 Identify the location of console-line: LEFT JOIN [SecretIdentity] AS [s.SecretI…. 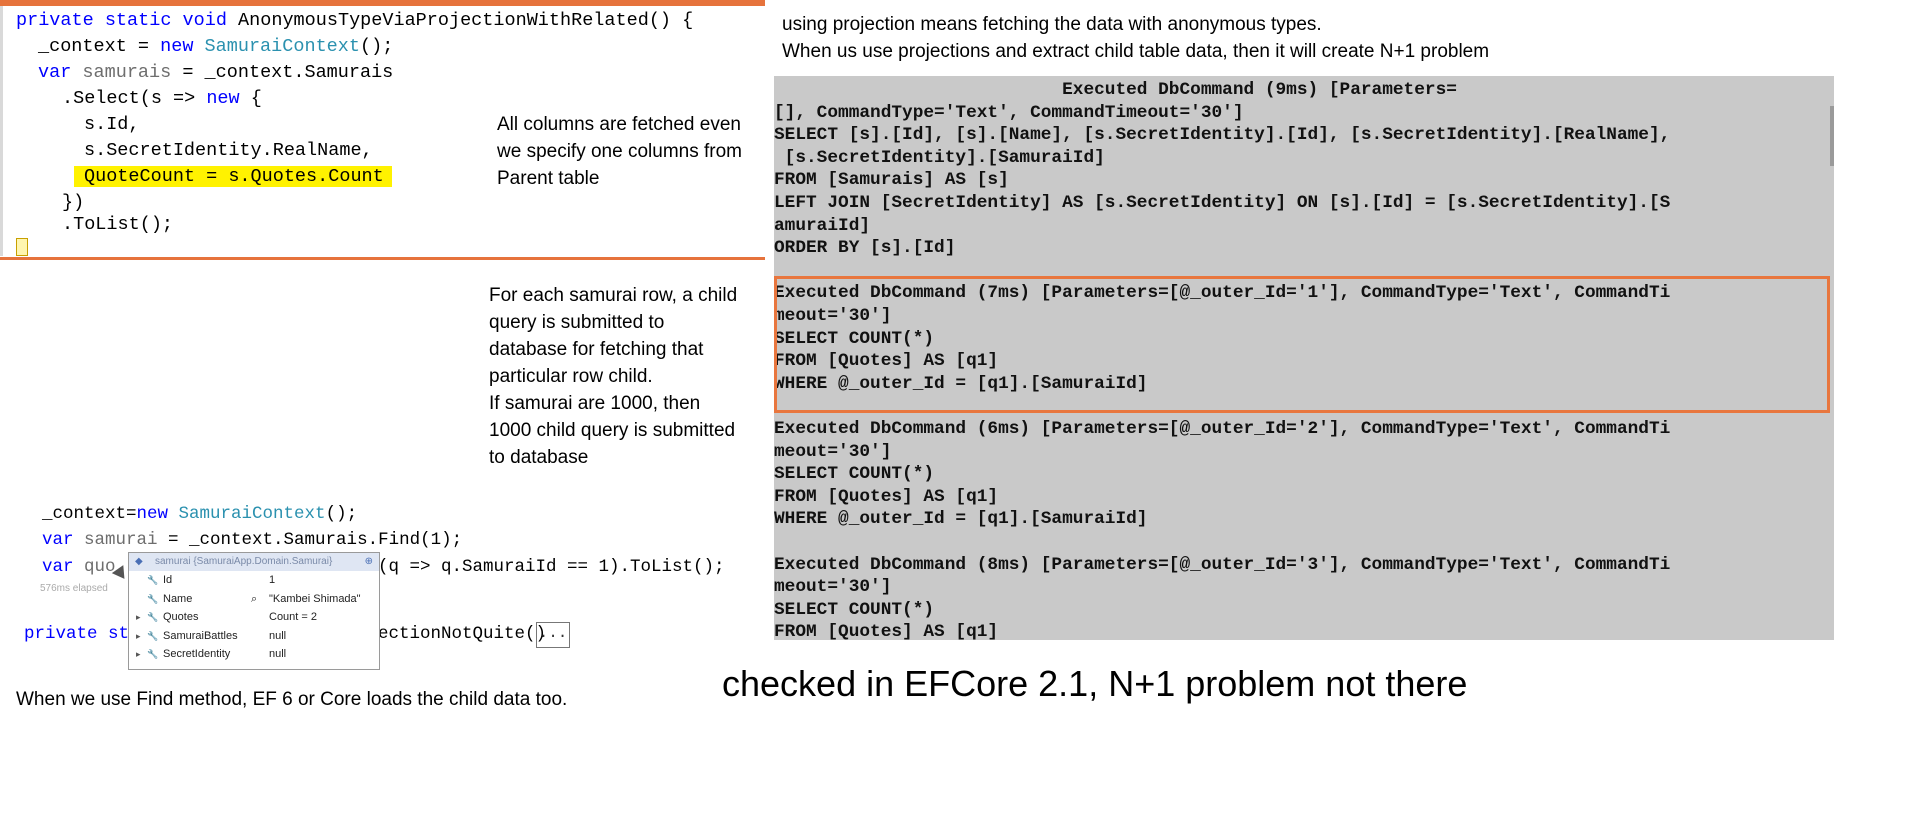
(1222, 203).